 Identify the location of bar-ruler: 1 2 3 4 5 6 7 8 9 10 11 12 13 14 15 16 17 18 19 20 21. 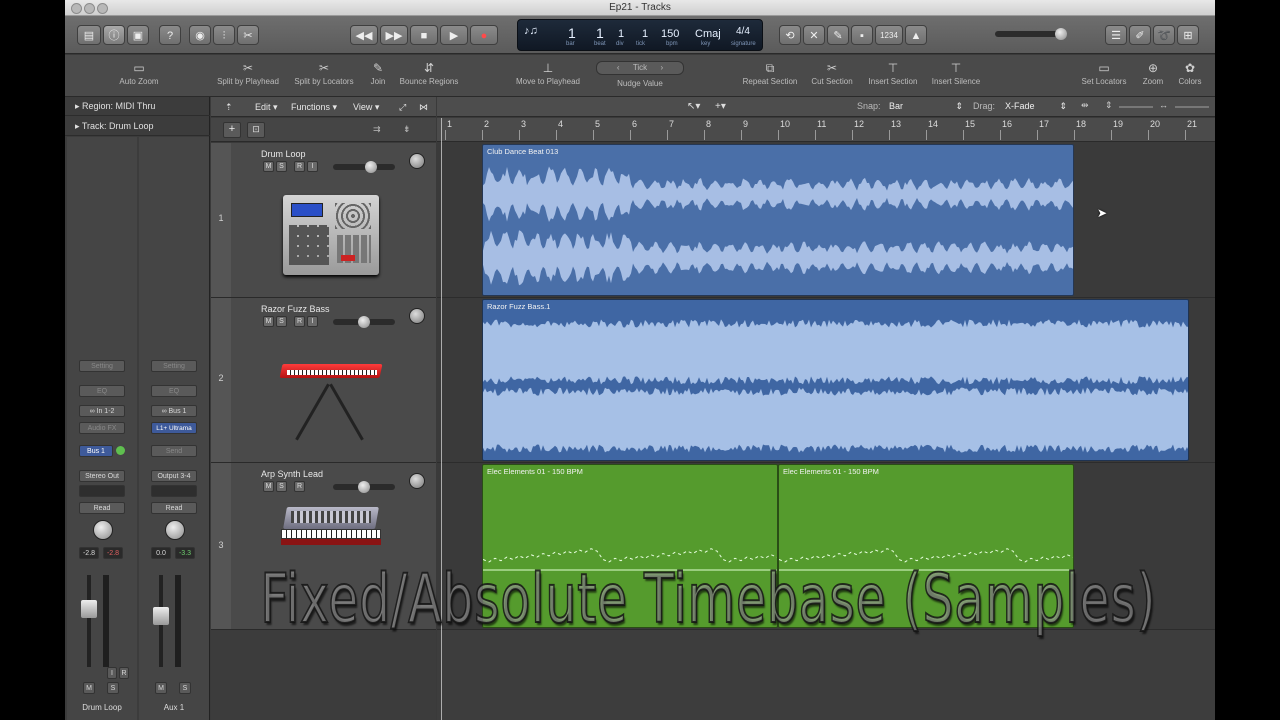
(826, 130).